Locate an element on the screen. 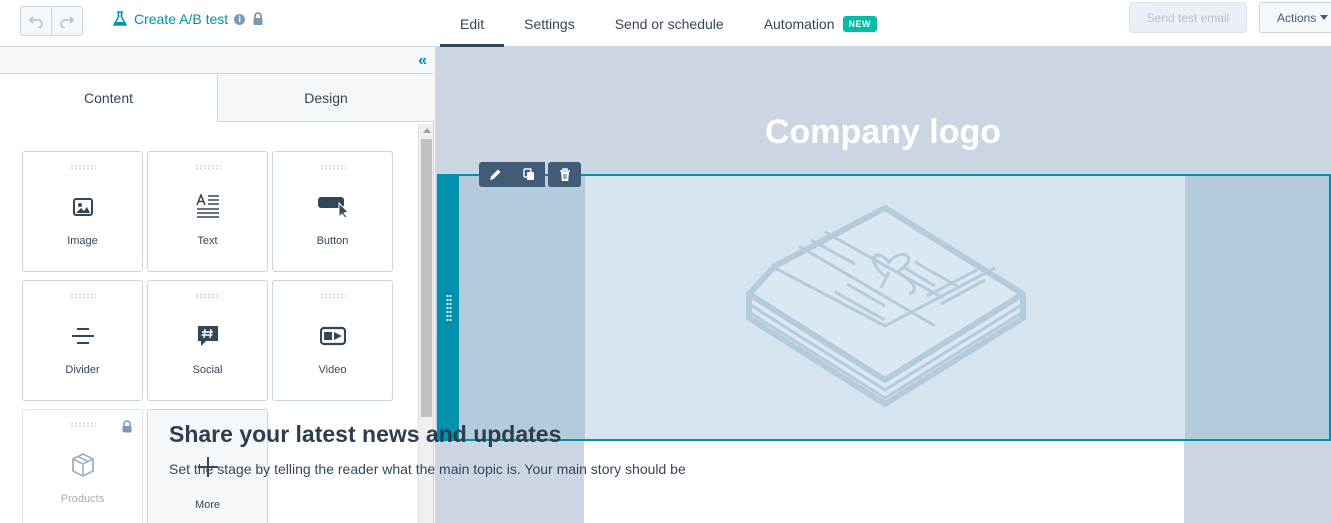  button-icon is located at coordinates (333, 207).